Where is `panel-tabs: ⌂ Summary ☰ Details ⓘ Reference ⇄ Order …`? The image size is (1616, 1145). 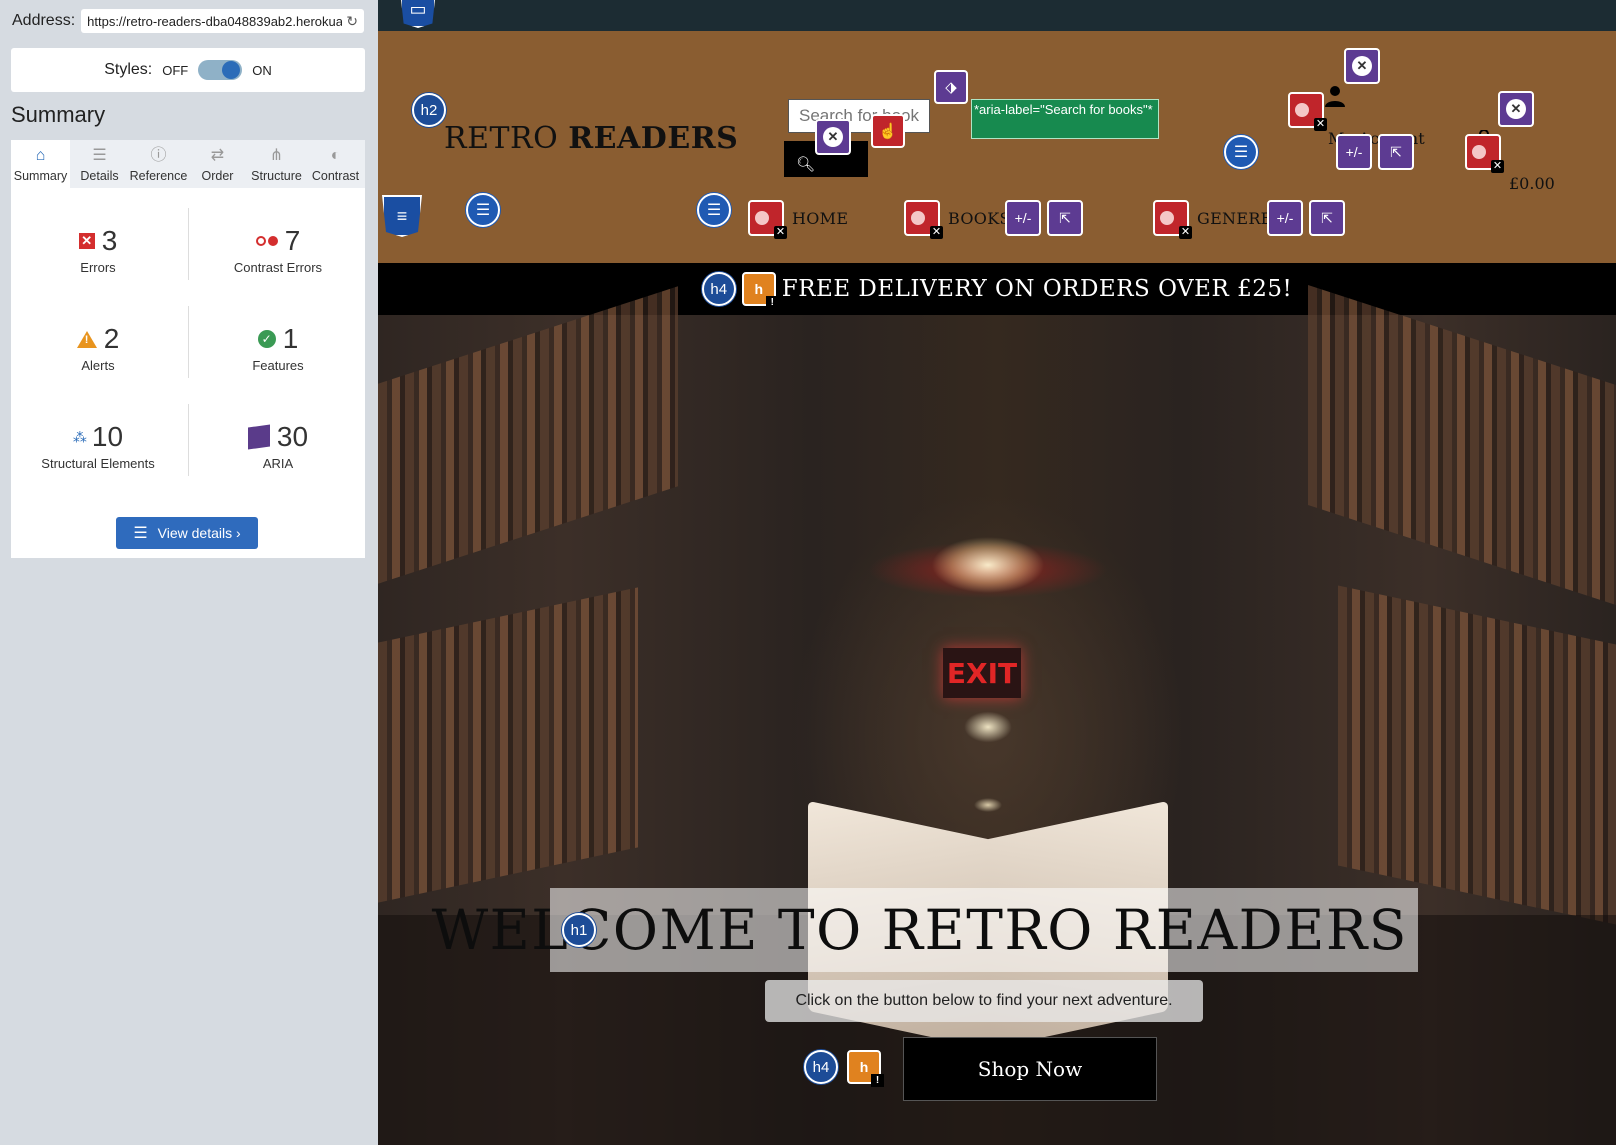
panel-tabs: ⌂ Summary ☰ Details ⓘ Reference ⇄ Order … is located at coordinates (188, 164).